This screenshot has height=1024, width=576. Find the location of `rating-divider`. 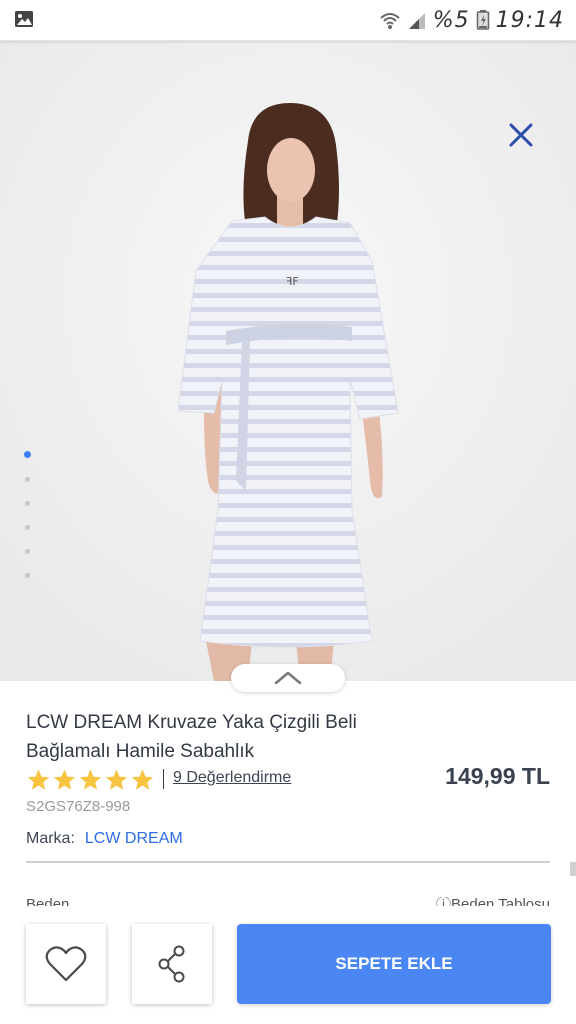

rating-divider is located at coordinates (163, 779).